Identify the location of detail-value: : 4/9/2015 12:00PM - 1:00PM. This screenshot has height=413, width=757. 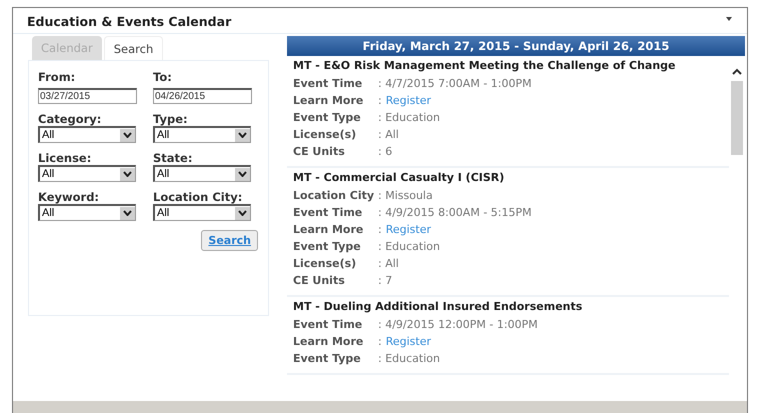
(458, 325).